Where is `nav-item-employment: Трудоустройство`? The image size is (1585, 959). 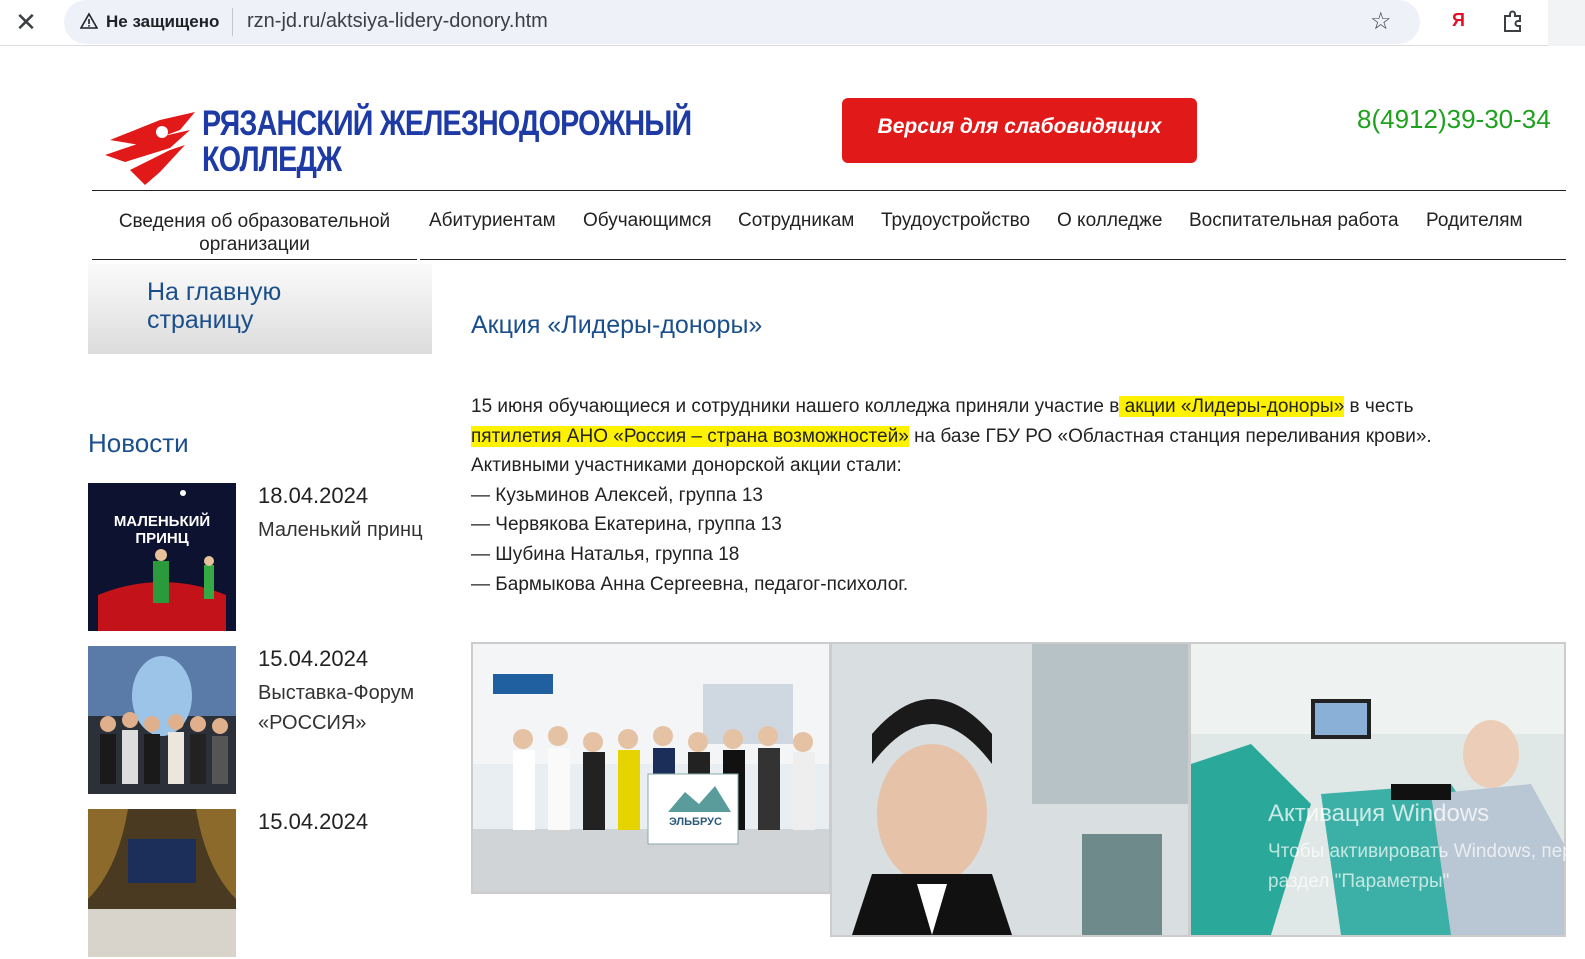 nav-item-employment: Трудоустройство is located at coordinates (955, 221).